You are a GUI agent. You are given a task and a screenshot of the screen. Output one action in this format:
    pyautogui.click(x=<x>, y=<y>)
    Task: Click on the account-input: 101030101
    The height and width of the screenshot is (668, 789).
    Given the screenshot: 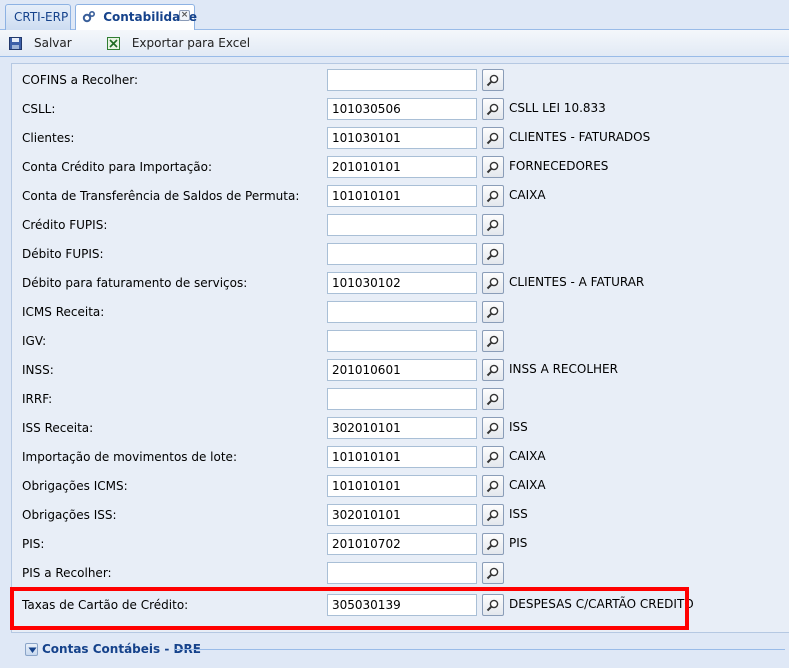 What is the action you would take?
    pyautogui.click(x=402, y=138)
    